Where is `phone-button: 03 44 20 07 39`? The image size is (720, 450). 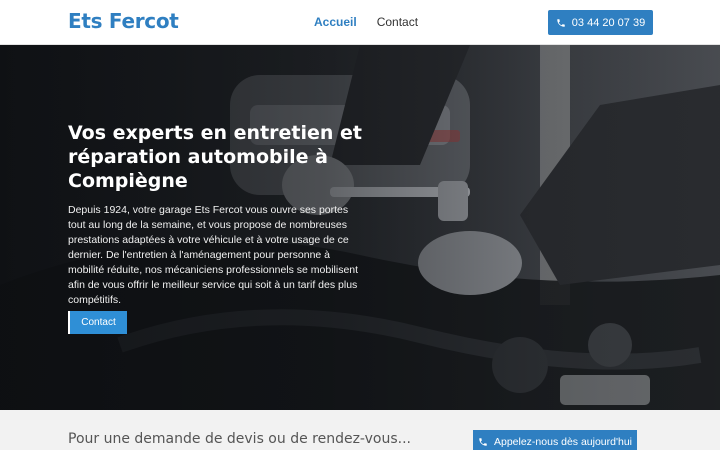
phone-button: 03 44 20 07 39 is located at coordinates (600, 22).